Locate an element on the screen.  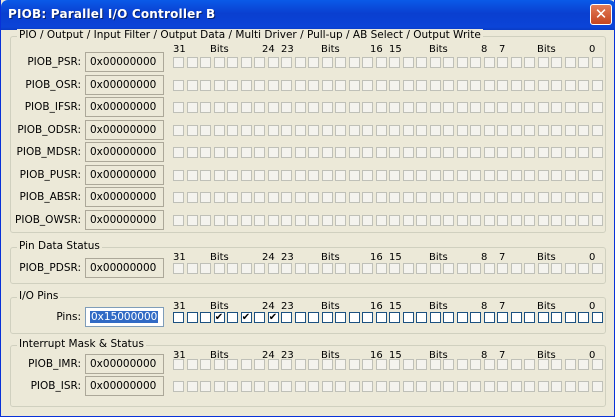
register-value-field: 0x00000000 is located at coordinates (124, 197).